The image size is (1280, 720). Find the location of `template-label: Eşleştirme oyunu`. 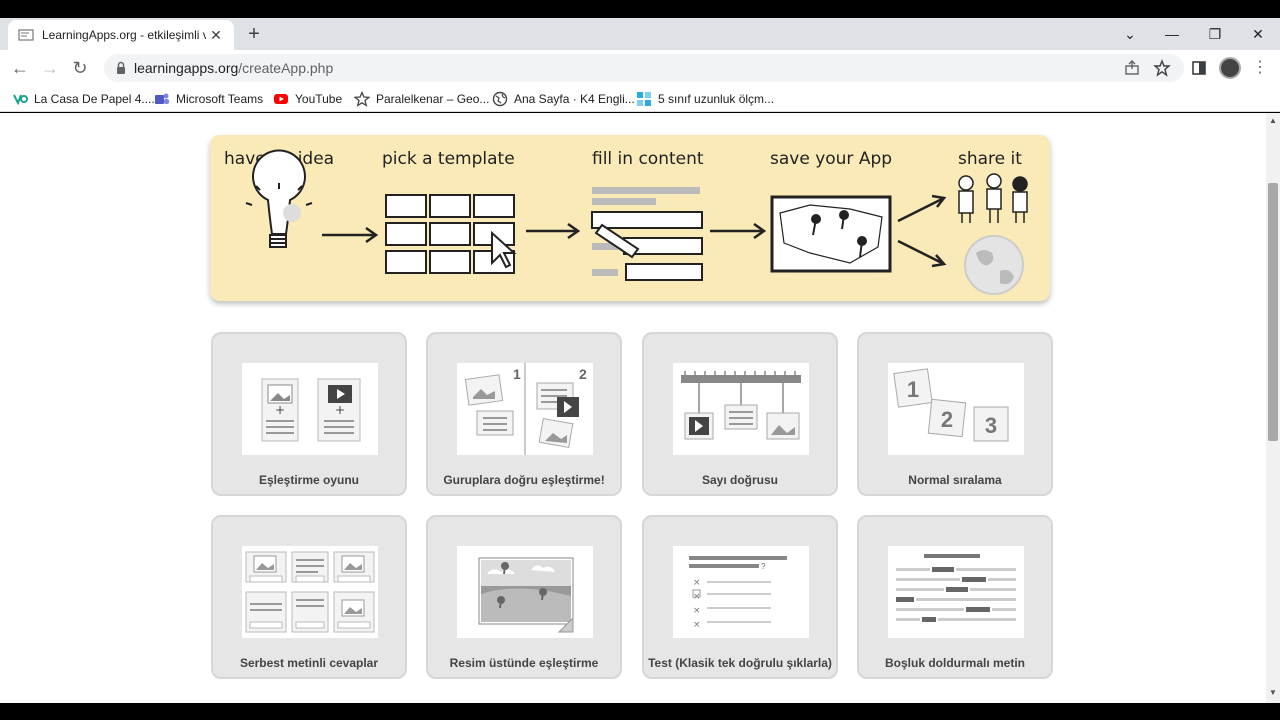

template-label: Eşleştirme oyunu is located at coordinates (309, 480).